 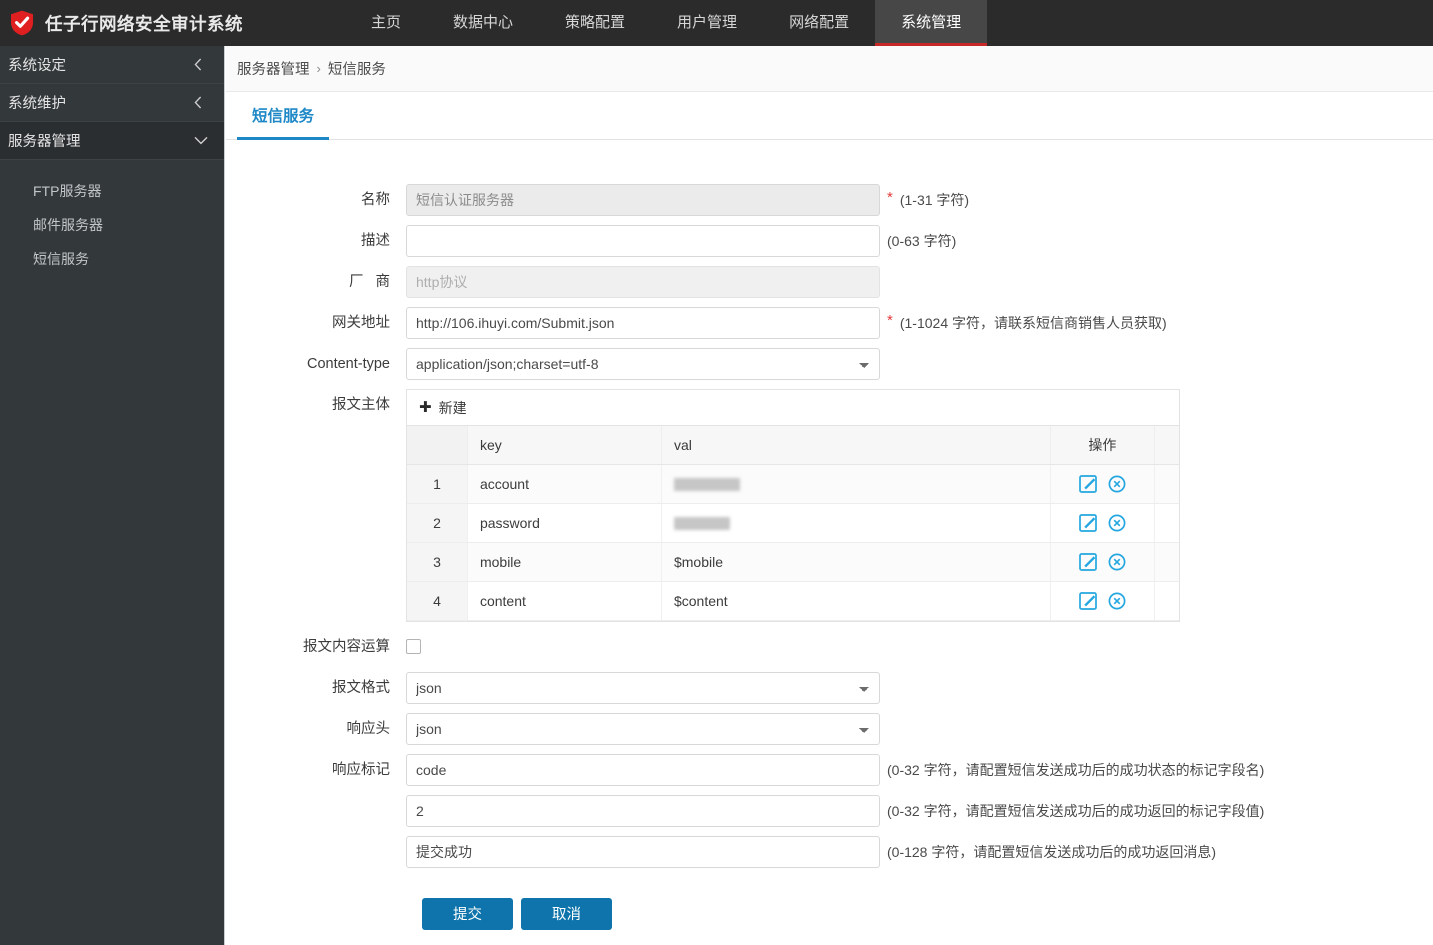 I want to click on top-header: 任子行网络安全审计系统 主页 数据中心 策略配置 用户管理 网络配置 系统管理, so click(x=716, y=23).